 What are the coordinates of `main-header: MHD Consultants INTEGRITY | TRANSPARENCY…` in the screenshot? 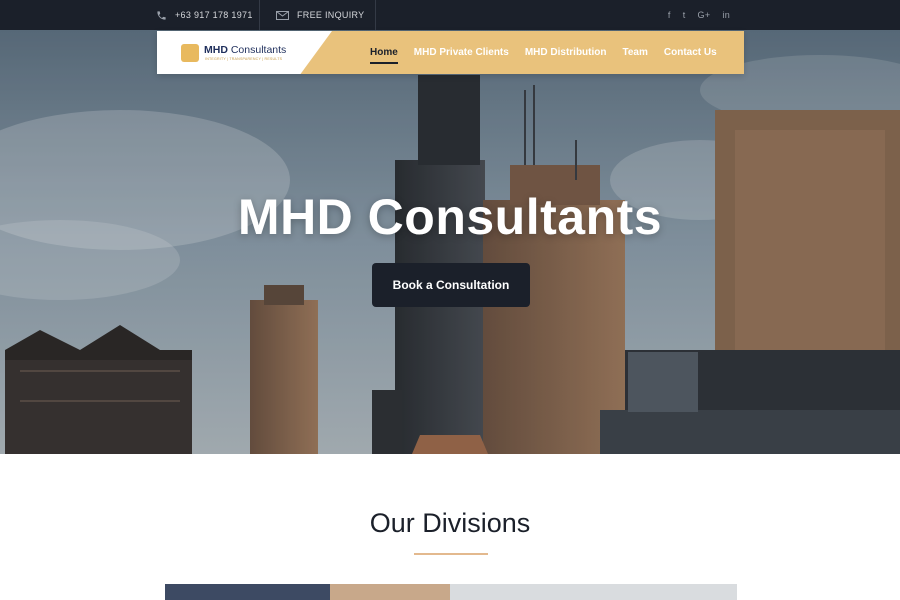 It's located at (450, 52).